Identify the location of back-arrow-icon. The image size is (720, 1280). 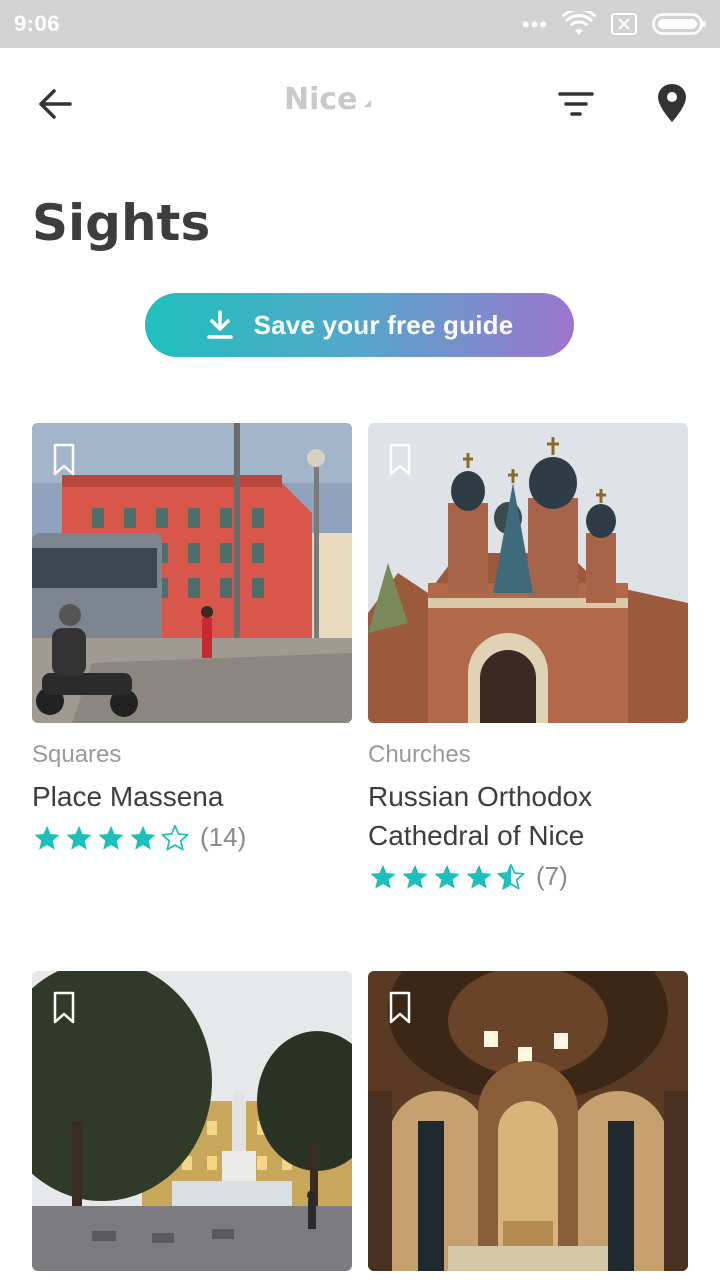
(55, 104).